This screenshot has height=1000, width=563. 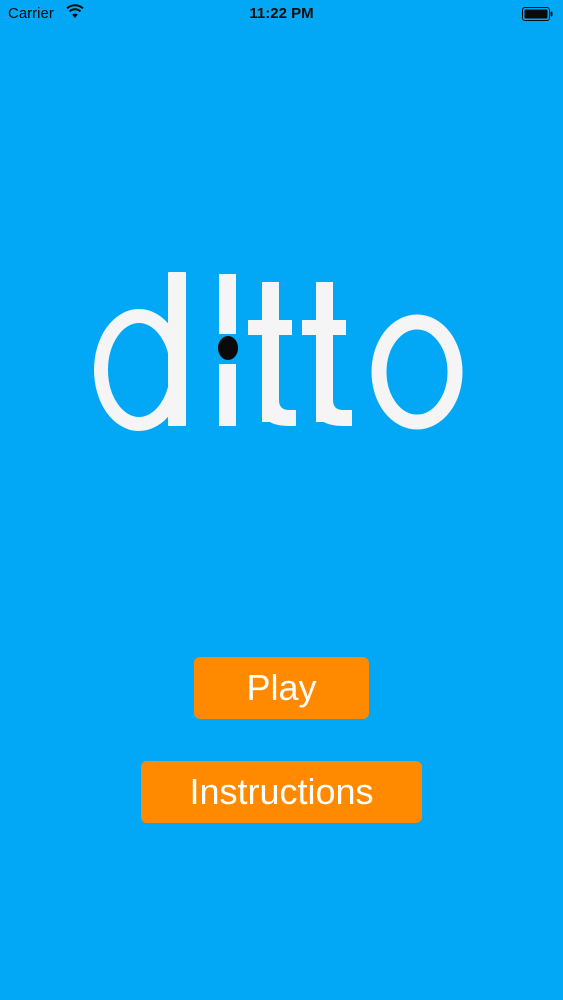 What do you see at coordinates (417, 372) in the screenshot?
I see `logo-letter-o` at bounding box center [417, 372].